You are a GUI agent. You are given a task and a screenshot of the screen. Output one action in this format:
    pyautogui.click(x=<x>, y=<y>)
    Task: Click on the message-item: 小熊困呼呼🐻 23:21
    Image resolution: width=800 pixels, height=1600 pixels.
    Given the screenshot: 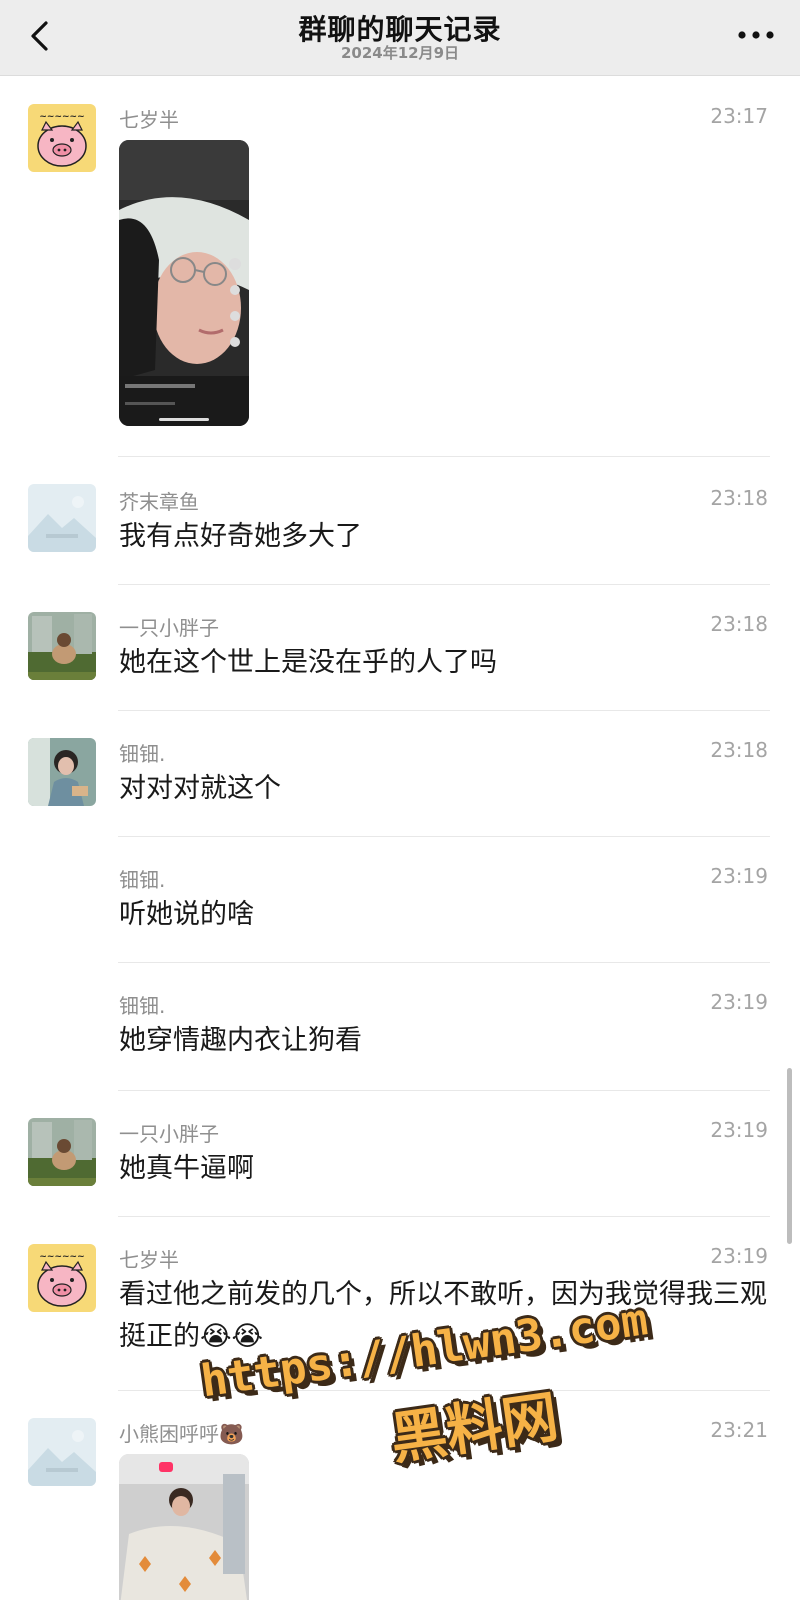 What is the action you would take?
    pyautogui.click(x=400, y=1504)
    